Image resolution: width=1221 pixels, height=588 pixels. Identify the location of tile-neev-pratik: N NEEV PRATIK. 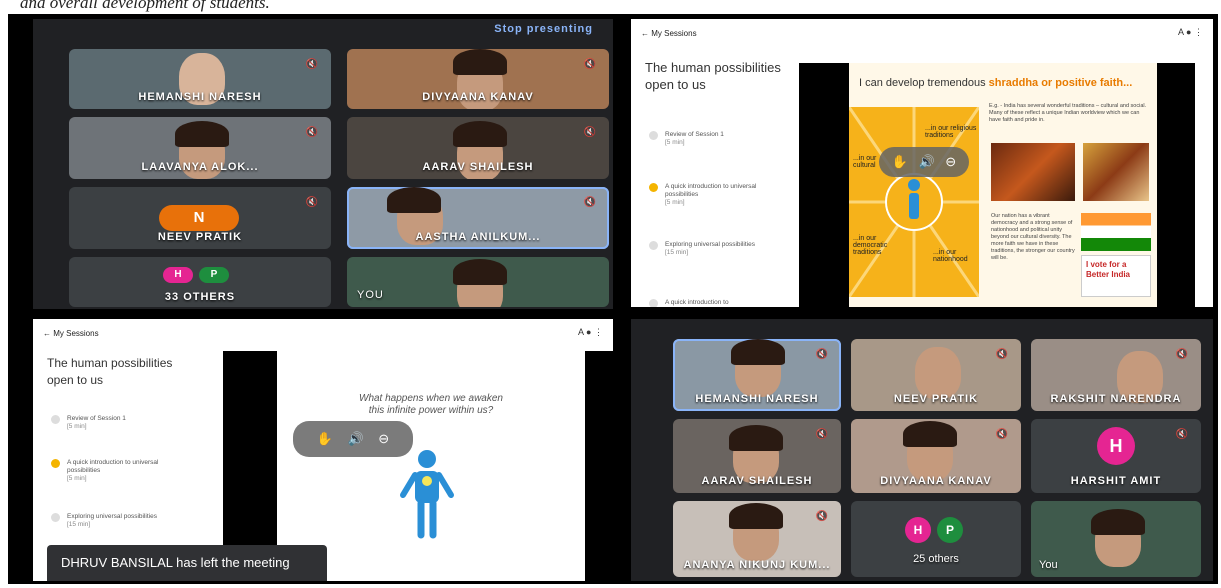
(200, 218).